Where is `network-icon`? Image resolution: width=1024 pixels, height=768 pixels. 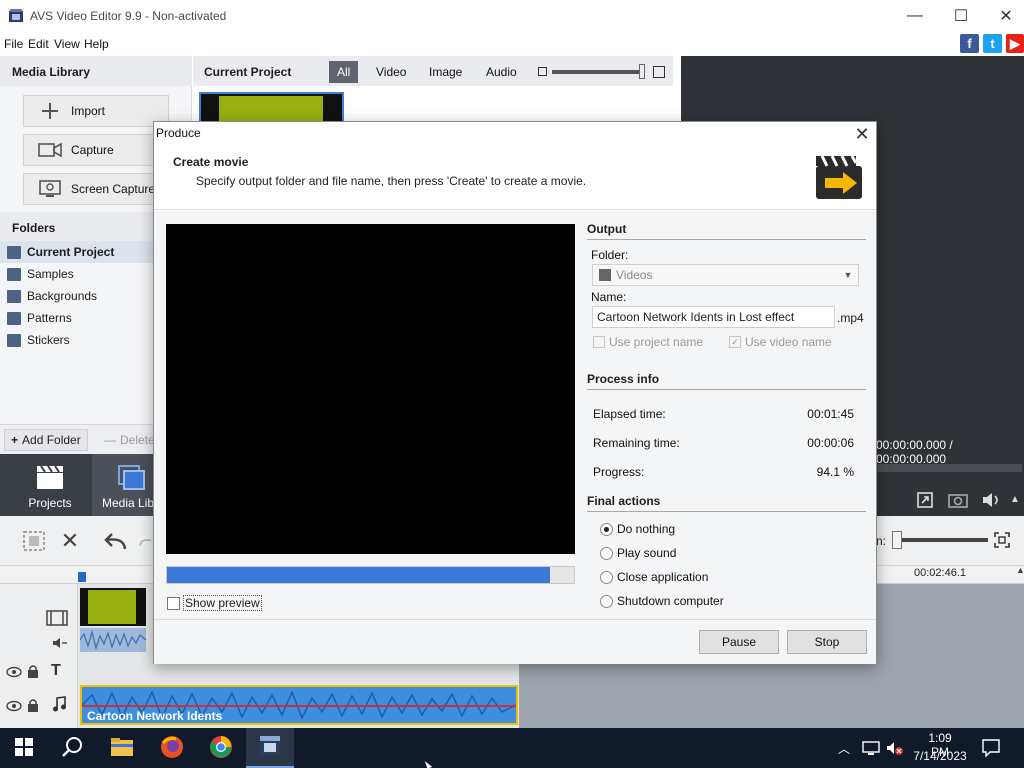 network-icon is located at coordinates (871, 748).